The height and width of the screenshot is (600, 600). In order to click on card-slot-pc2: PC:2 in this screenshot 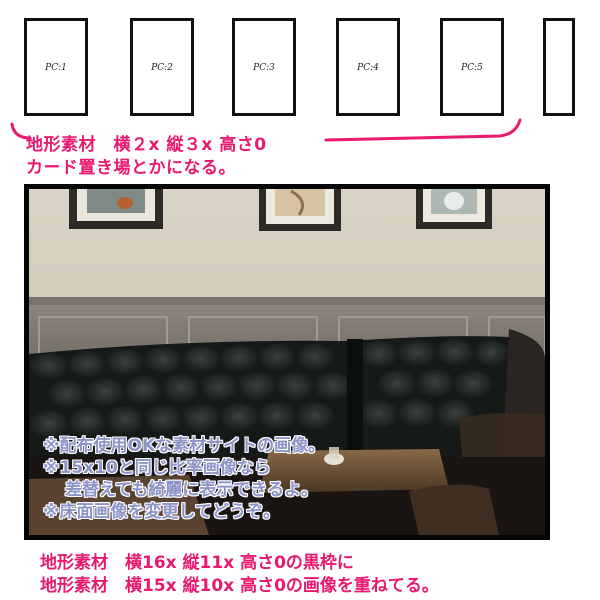, I will do `click(162, 67)`.